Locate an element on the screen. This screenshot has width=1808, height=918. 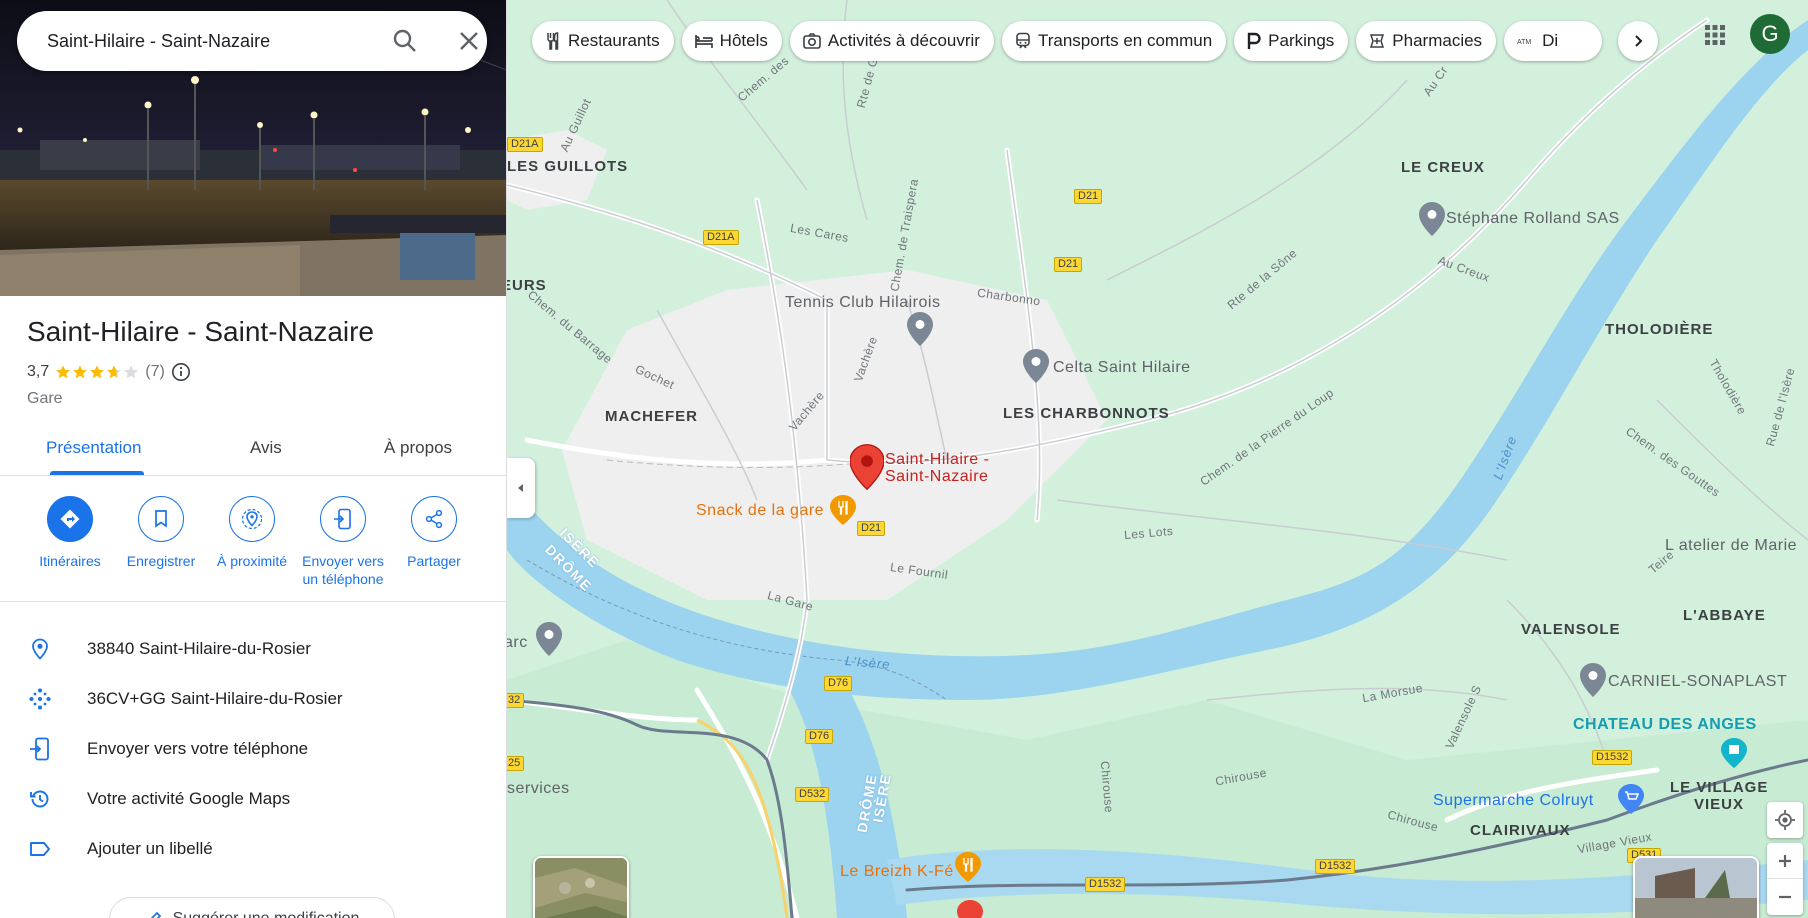
rating-row: 3,7 (7) is located at coordinates (109, 372).